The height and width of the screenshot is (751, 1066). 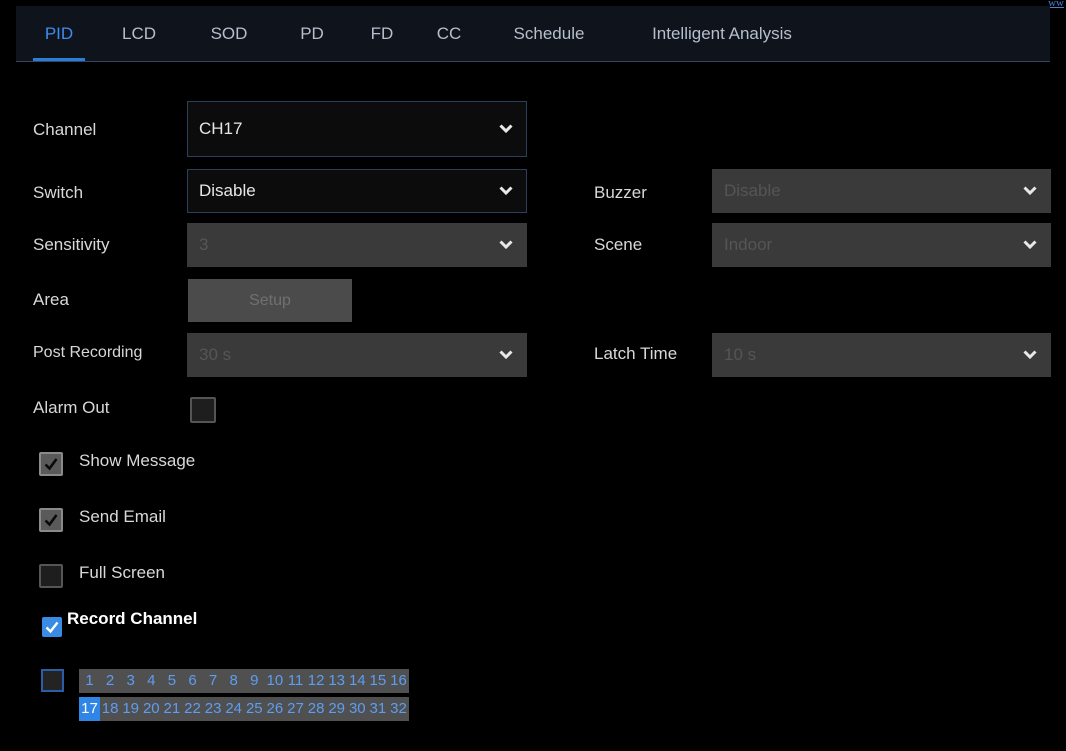 I want to click on buzzer-label: Buzzer, so click(x=620, y=192).